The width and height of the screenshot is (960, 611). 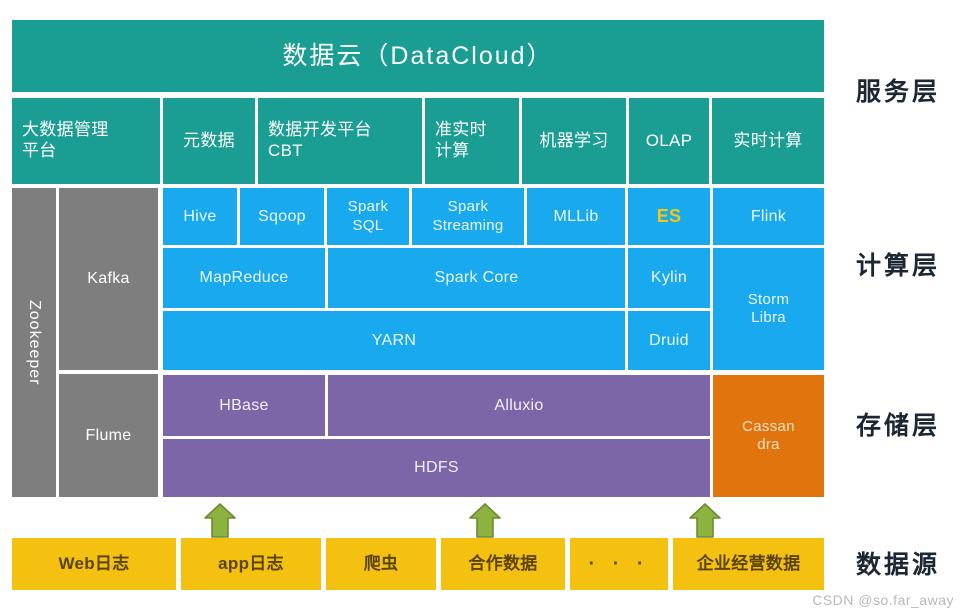 What do you see at coordinates (340, 141) in the screenshot?
I see `service-module-data-dev-platform-cbt: 数据开发平台 CBT` at bounding box center [340, 141].